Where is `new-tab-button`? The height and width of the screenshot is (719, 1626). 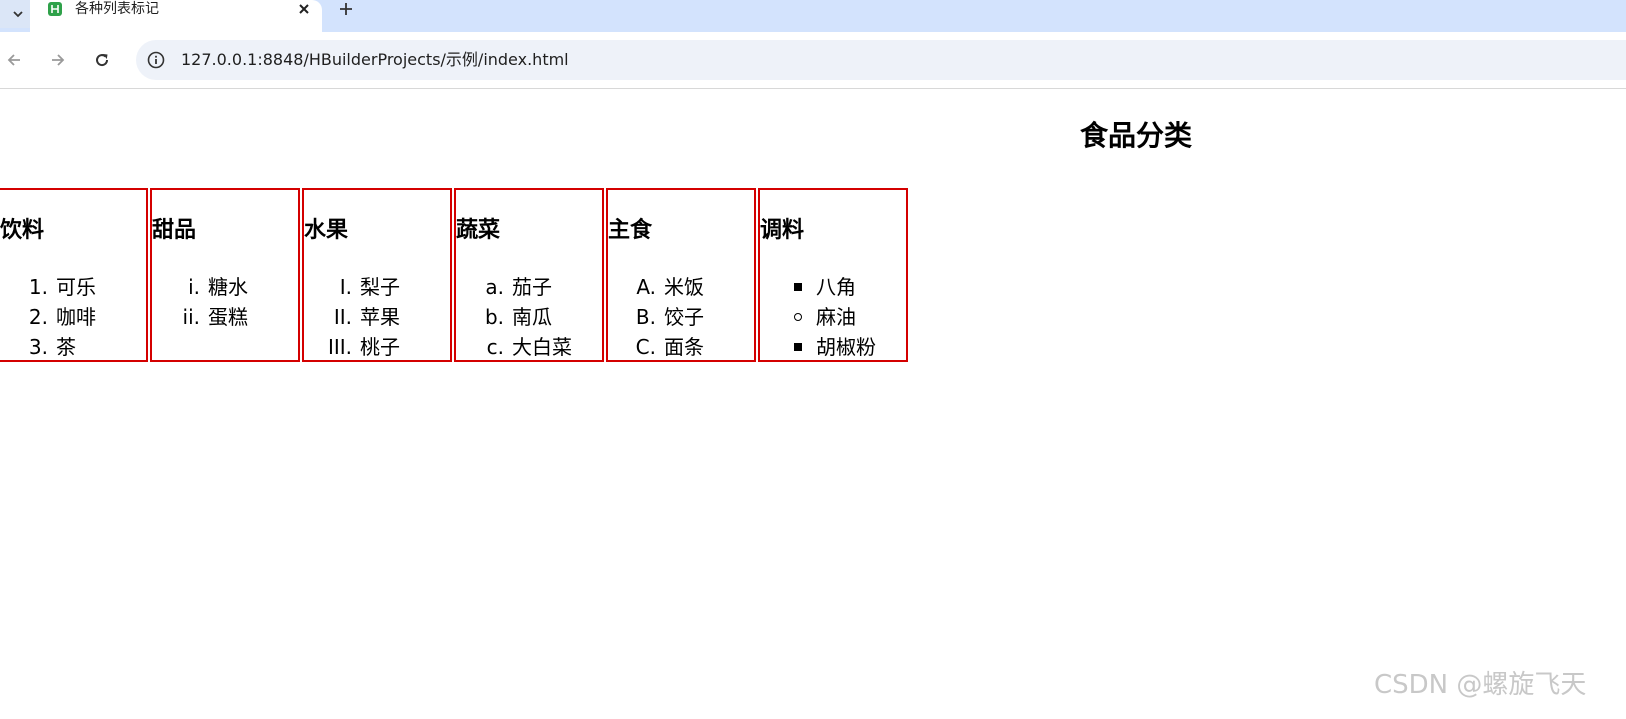 new-tab-button is located at coordinates (346, 9).